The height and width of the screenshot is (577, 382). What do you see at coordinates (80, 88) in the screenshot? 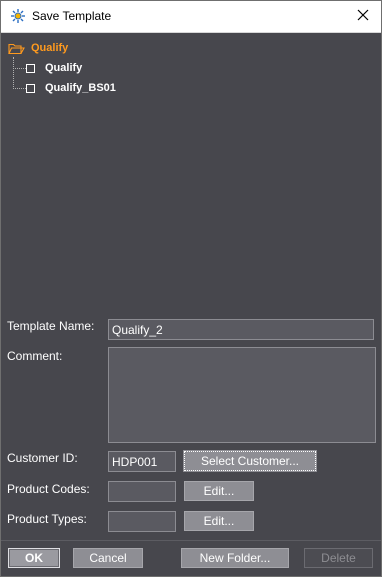
I see `tree-item-label: Qualify_BS01` at bounding box center [80, 88].